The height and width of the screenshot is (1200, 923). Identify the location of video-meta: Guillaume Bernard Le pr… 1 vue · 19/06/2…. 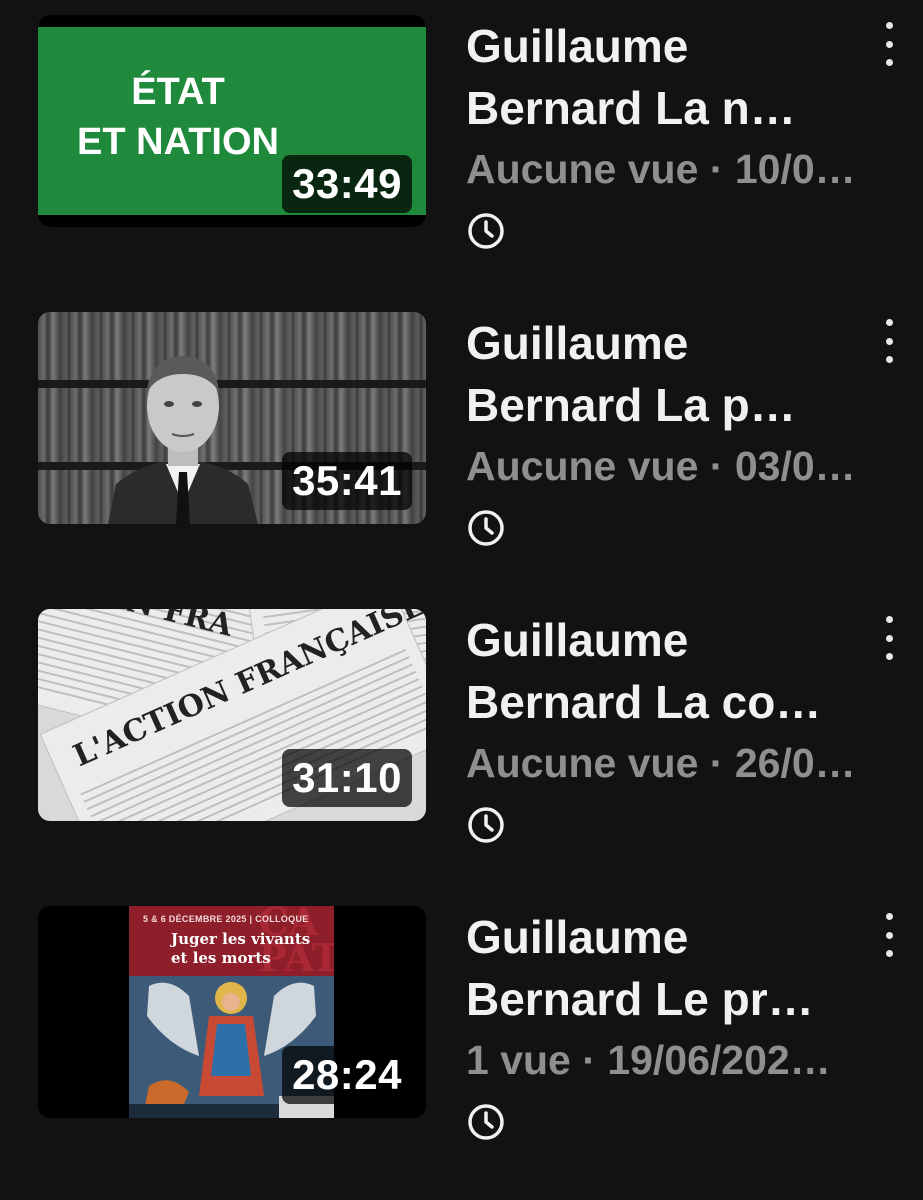
(676, 1026).